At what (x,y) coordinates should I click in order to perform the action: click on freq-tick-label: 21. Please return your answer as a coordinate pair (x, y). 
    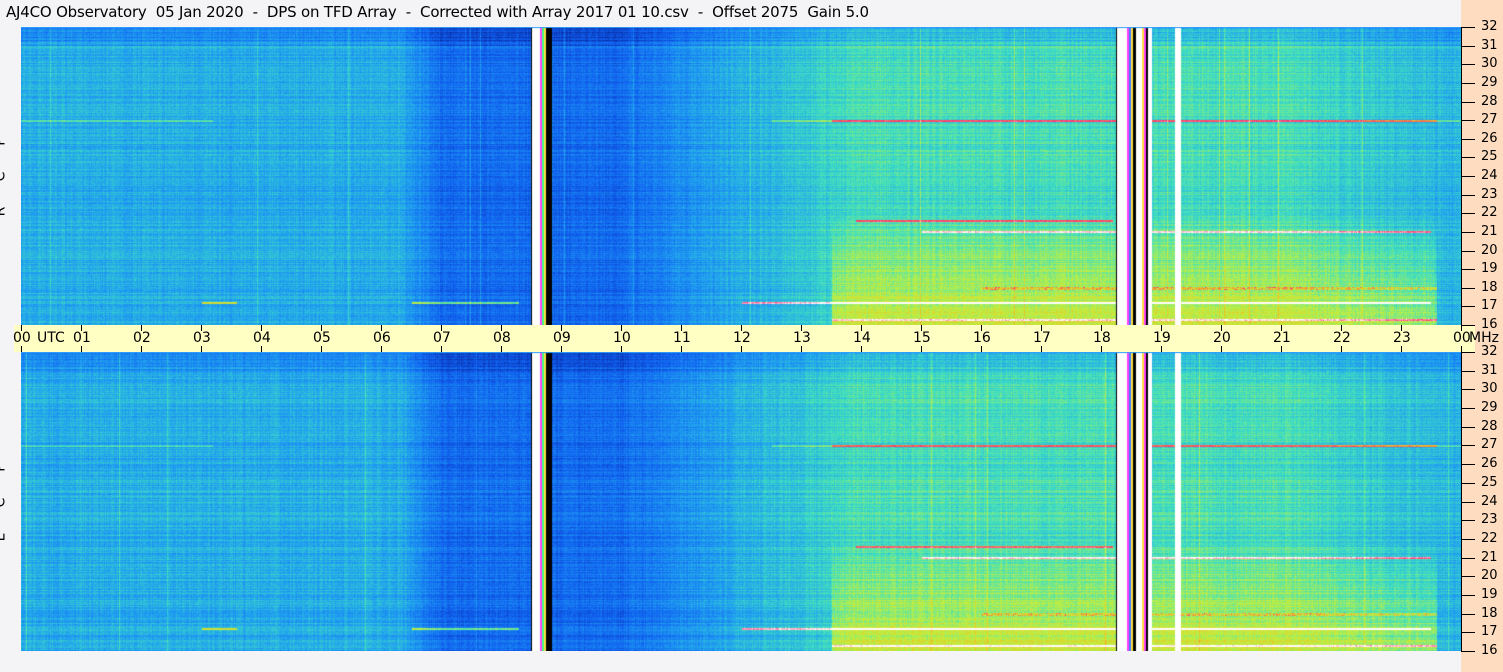
    Looking at the image, I should click on (1489, 231).